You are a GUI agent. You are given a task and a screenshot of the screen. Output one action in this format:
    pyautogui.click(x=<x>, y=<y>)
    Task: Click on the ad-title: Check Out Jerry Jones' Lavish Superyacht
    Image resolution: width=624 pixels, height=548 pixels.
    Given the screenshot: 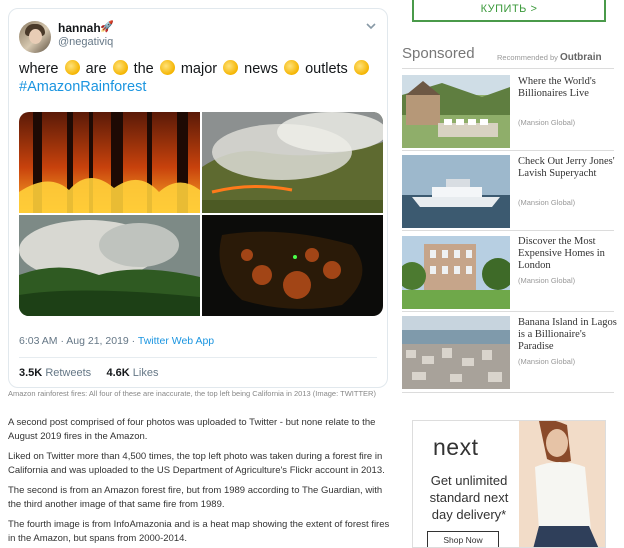 What is the action you would take?
    pyautogui.click(x=568, y=168)
    